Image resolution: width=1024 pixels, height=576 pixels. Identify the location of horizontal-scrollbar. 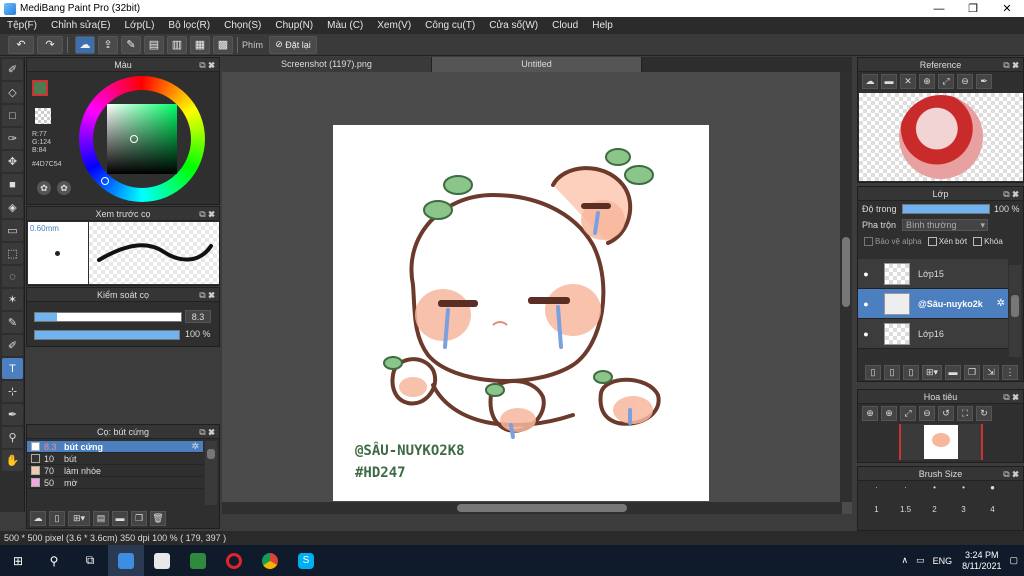
(532, 508).